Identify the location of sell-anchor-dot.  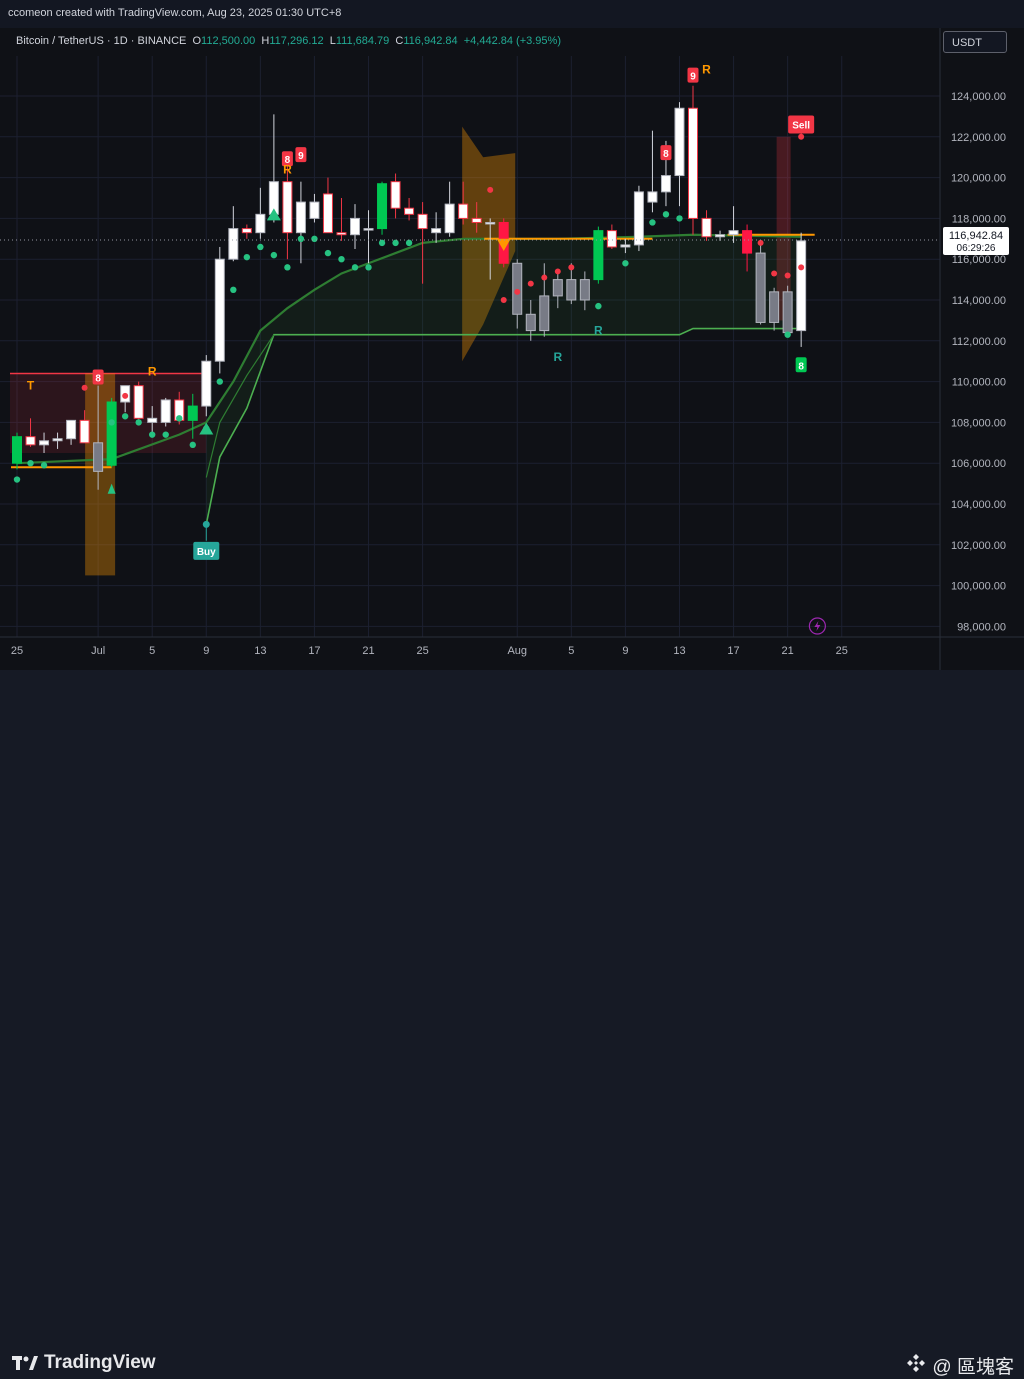
(801, 136).